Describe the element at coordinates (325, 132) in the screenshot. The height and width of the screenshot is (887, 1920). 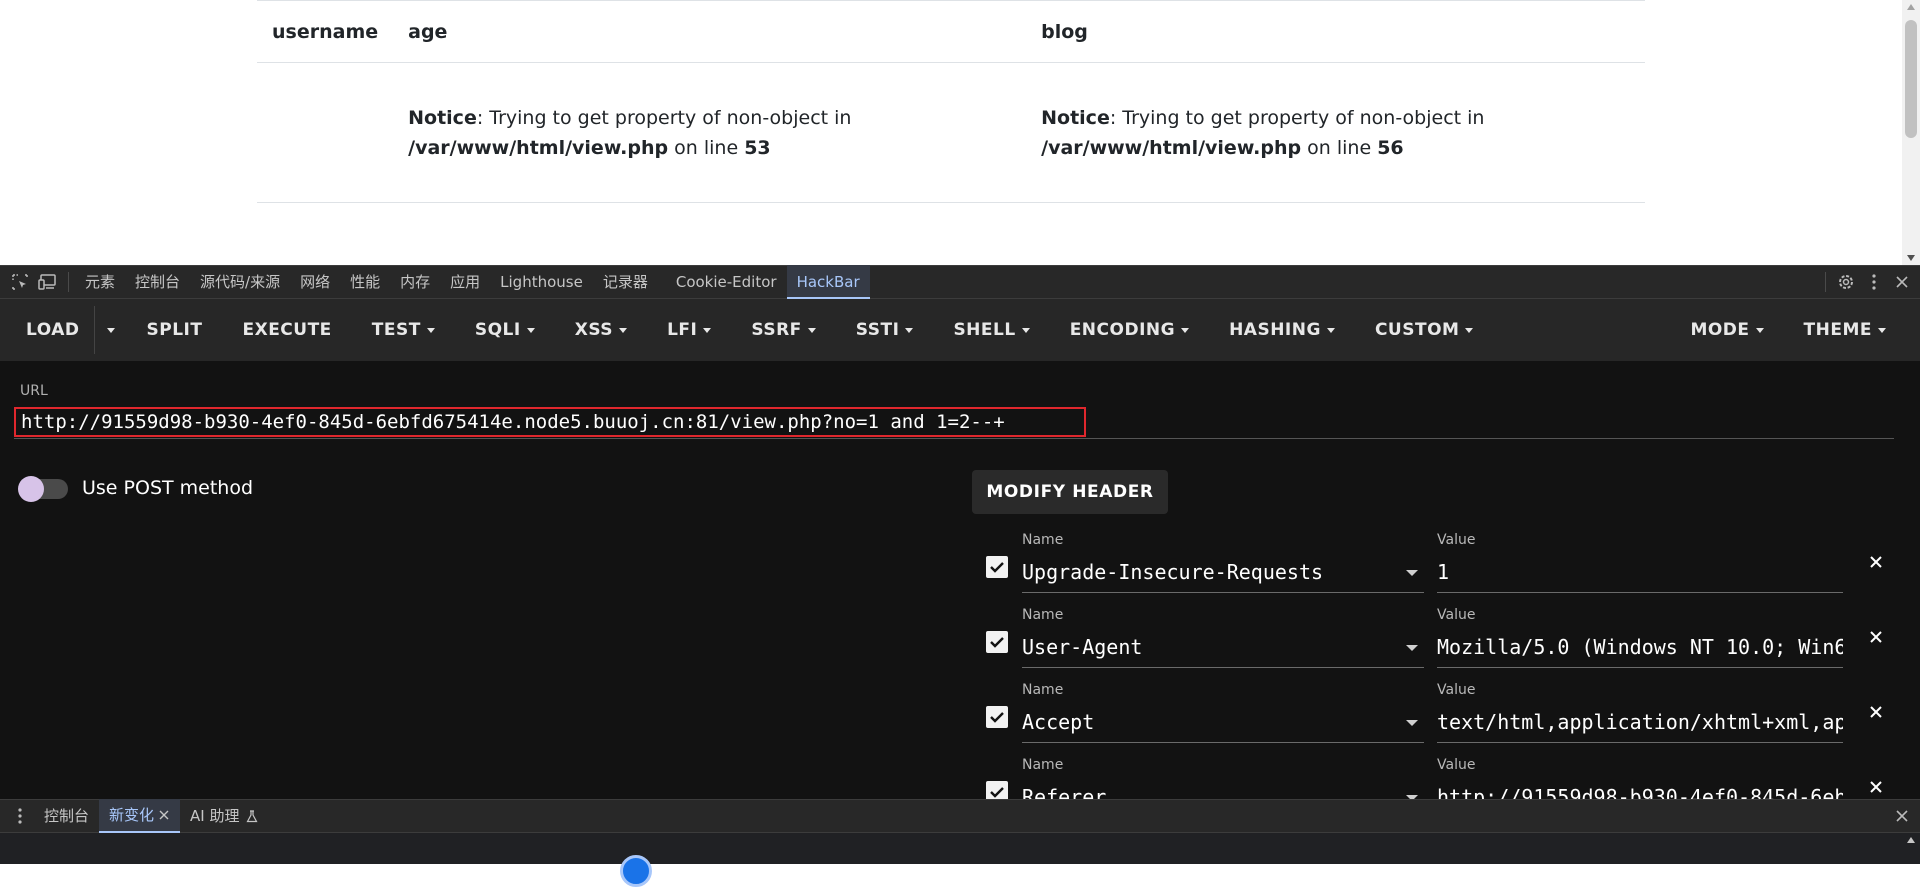
I see `username-cell` at that location.